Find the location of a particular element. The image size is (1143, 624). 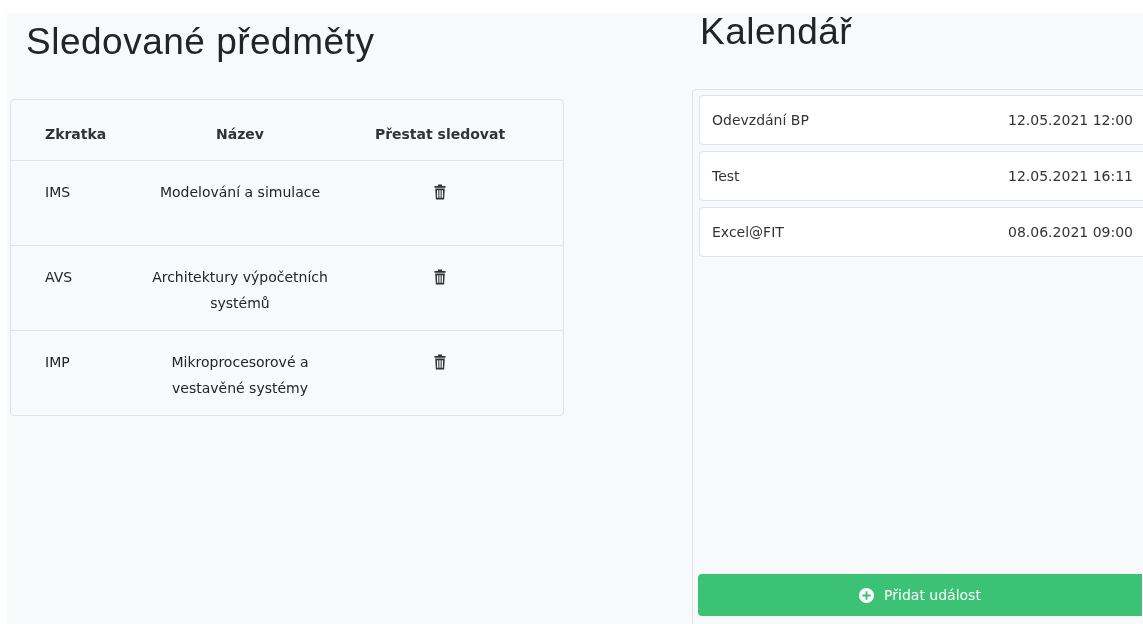

event-name: Excel@FIT is located at coordinates (748, 232).